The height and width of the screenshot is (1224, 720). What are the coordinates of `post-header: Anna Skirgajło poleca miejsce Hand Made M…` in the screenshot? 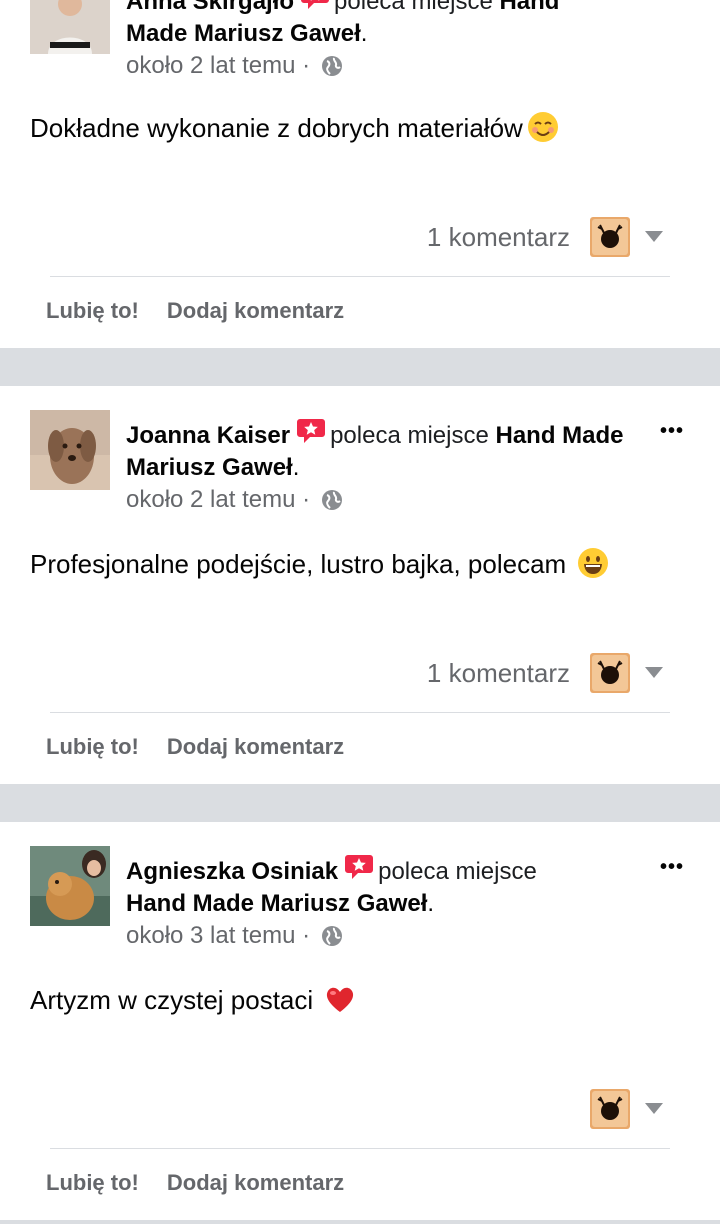 It's located at (376, 25).